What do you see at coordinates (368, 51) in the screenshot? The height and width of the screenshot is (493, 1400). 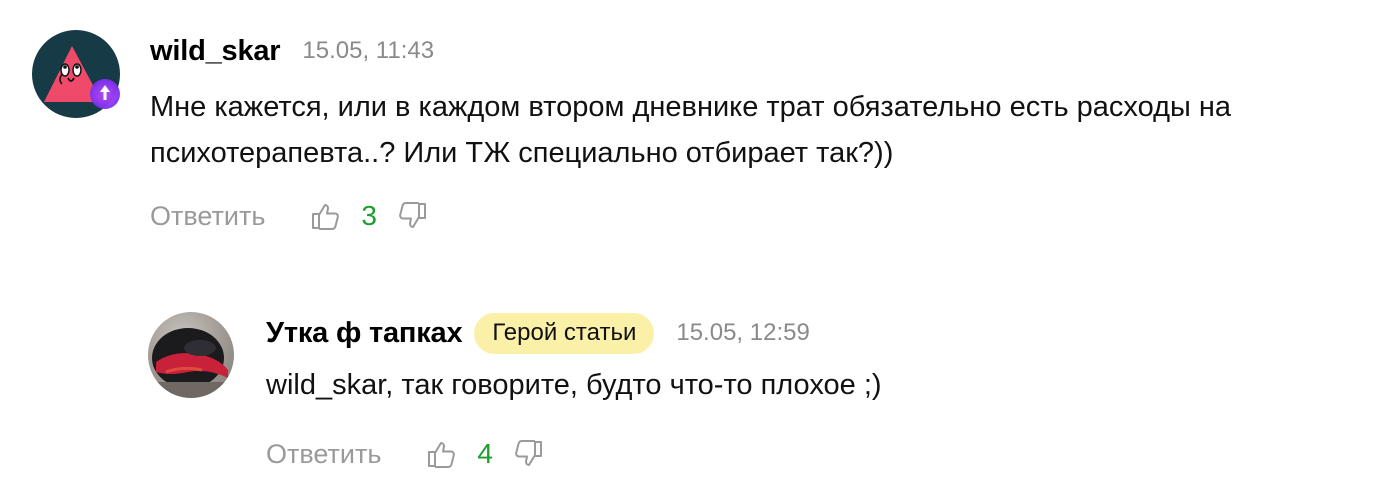 I see `comment-time: 15.05, 11:43` at bounding box center [368, 51].